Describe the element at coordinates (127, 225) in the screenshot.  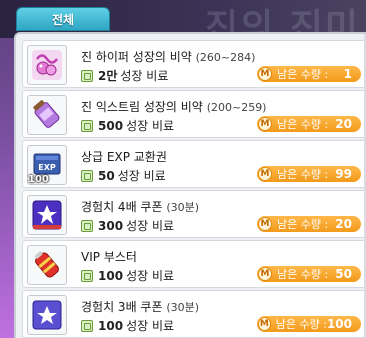
I see `item-price: 300 성장 비료` at that location.